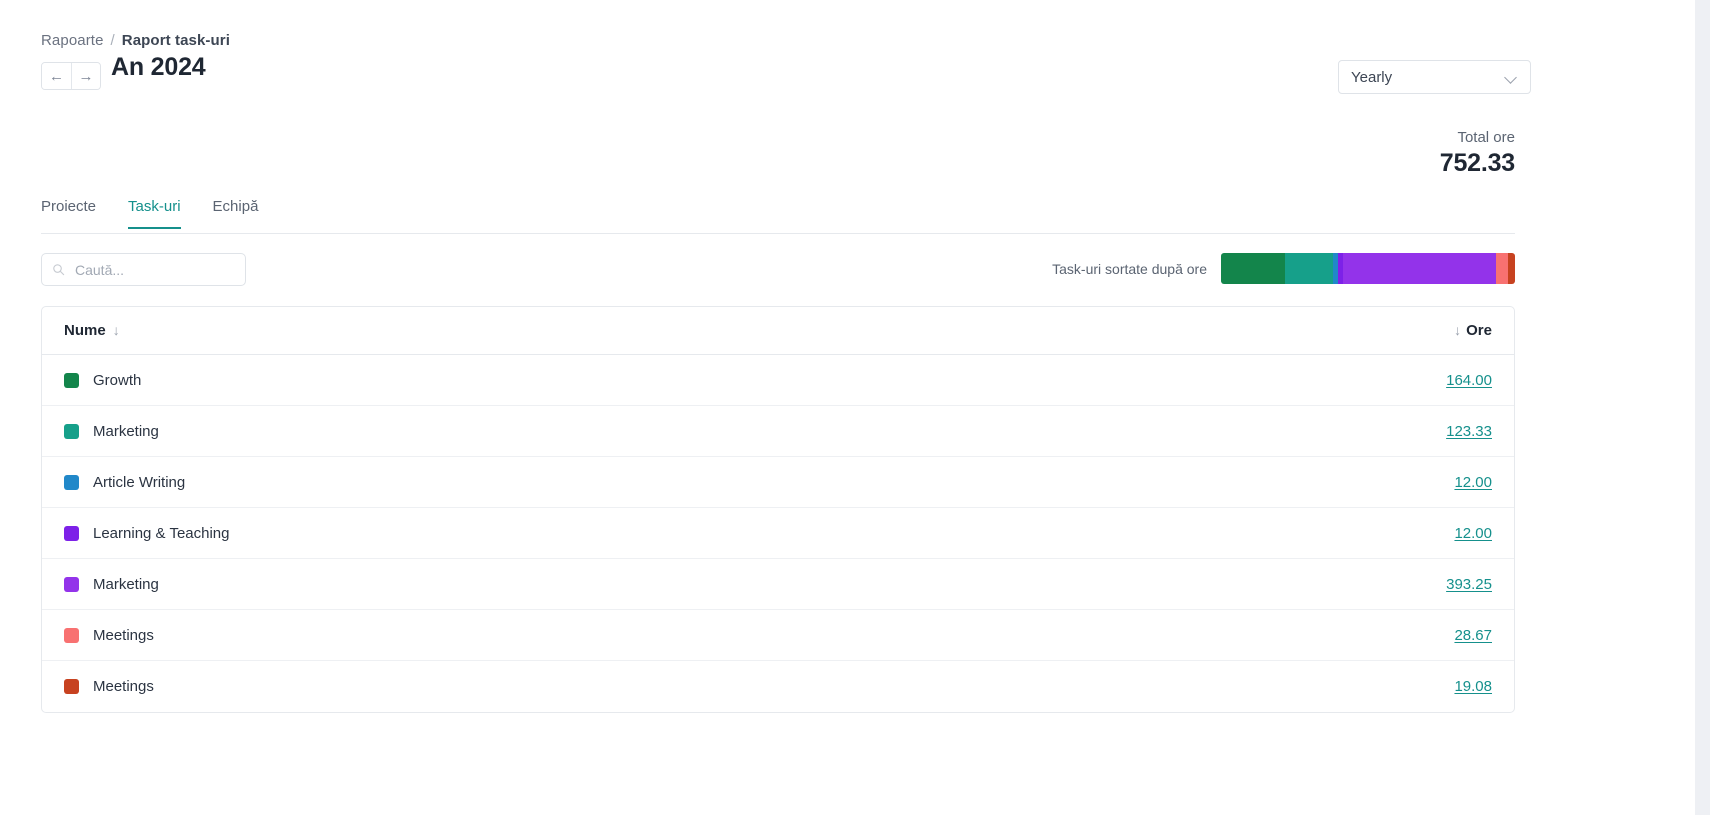 The height and width of the screenshot is (815, 1710). What do you see at coordinates (117, 380) in the screenshot?
I see `task-name-label: Growth` at bounding box center [117, 380].